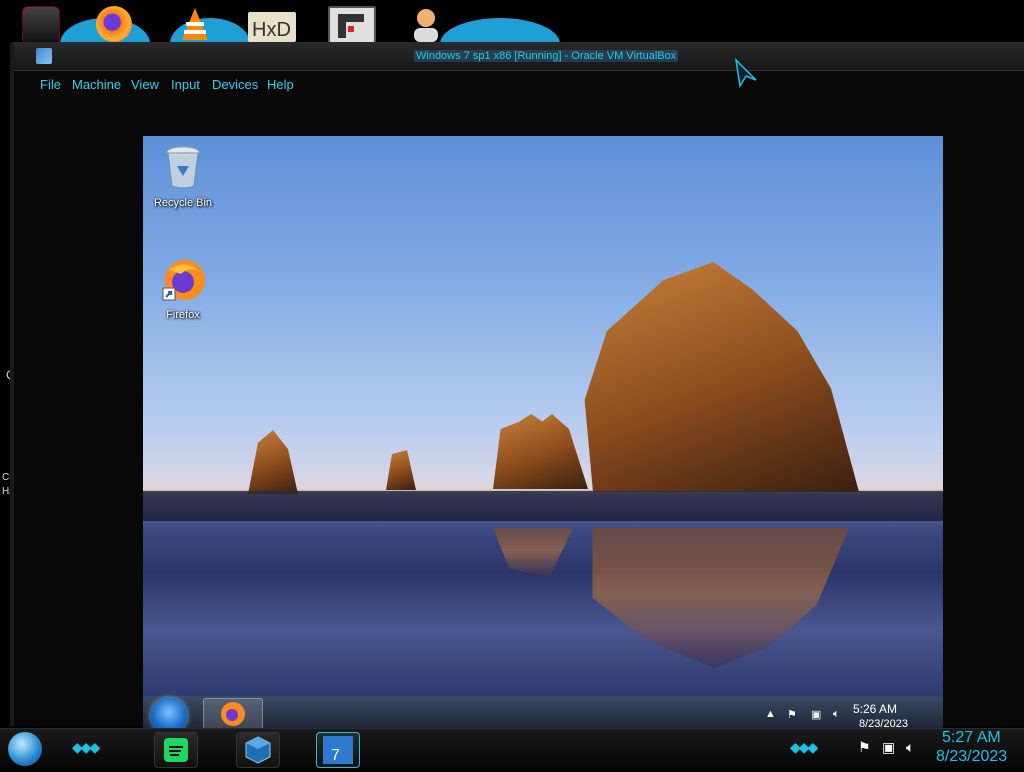  Describe the element at coordinates (176, 750) in the screenshot. I see `taskbar-spotify-button` at that location.